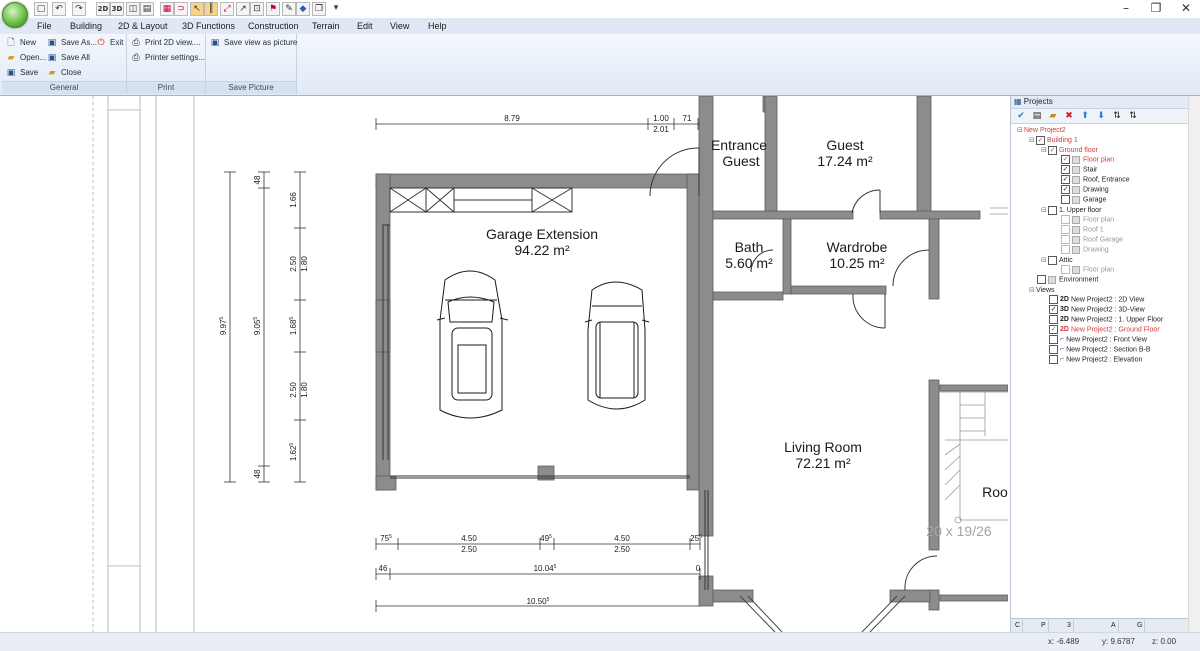 The height and width of the screenshot is (651, 1200). I want to click on customize-qat-icon: ▾, so click(336, 8).